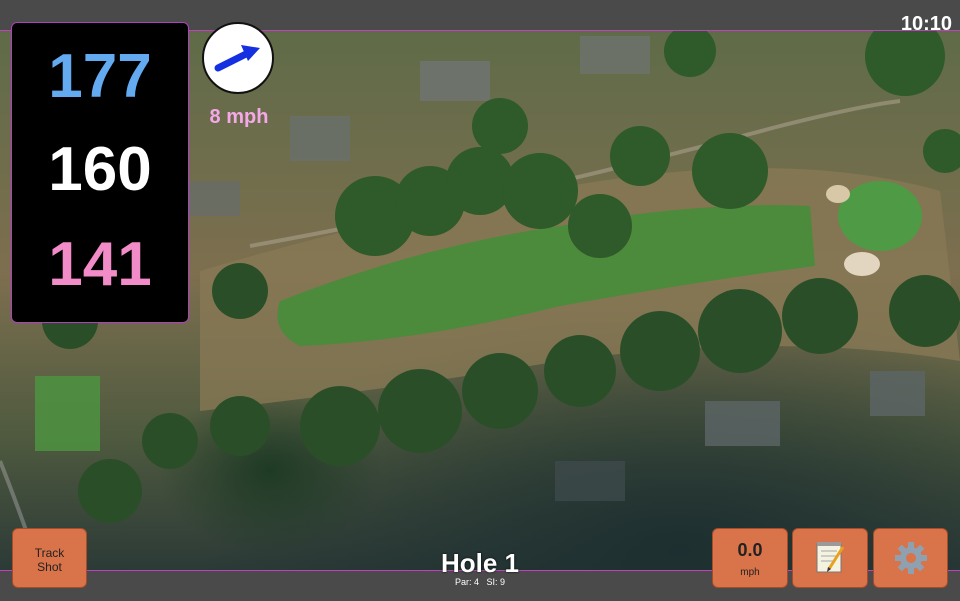 The height and width of the screenshot is (601, 960). I want to click on stroke-index-label: SI: 9, so click(496, 582).